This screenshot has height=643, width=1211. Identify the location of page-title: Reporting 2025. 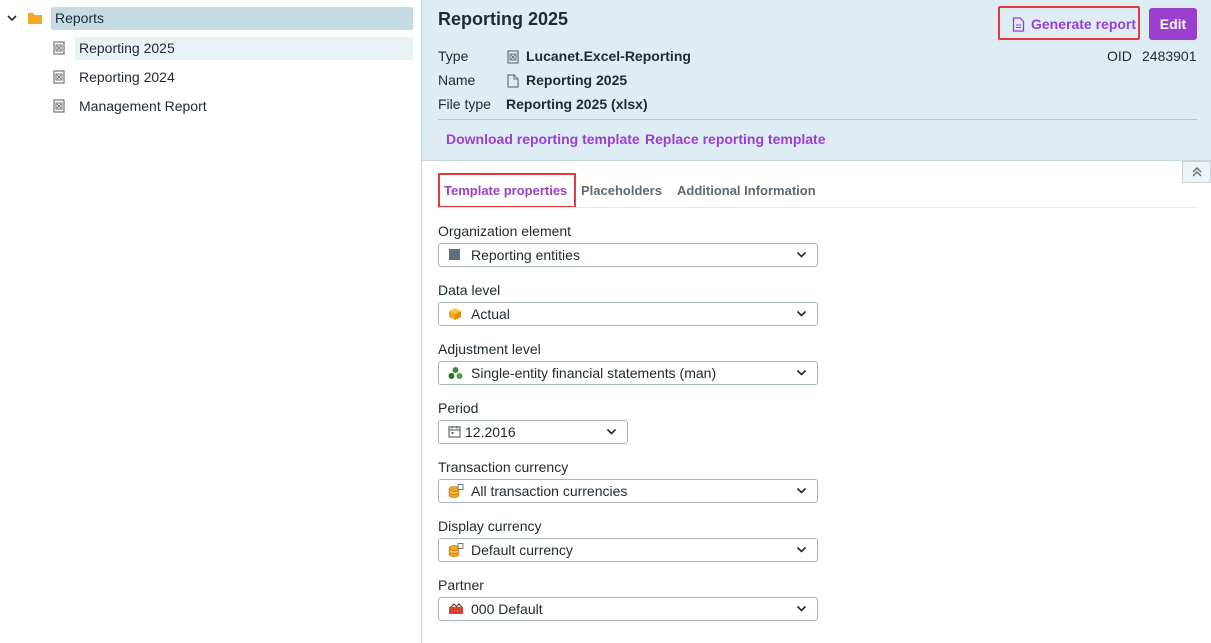
(503, 19).